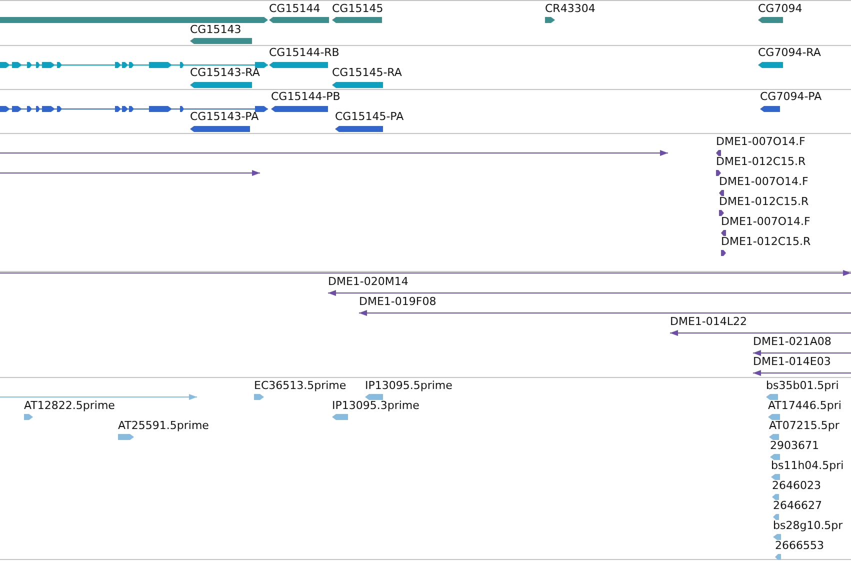 This screenshot has width=851, height=561. I want to click on feature-label: DME1-020M14, so click(368, 281).